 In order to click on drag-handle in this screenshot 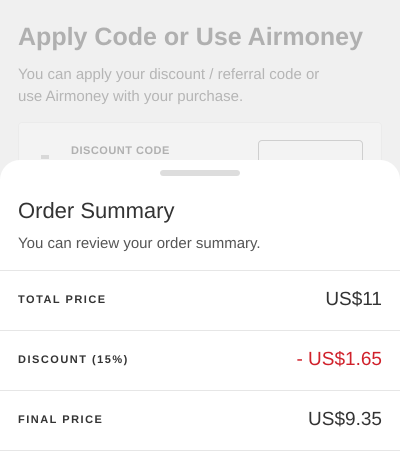, I will do `click(200, 173)`.